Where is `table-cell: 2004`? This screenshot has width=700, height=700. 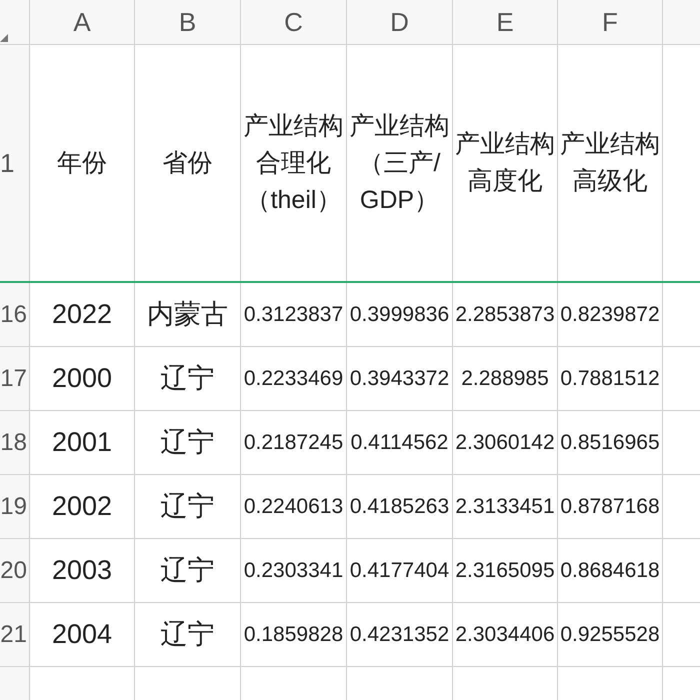
table-cell: 2004 is located at coordinates (82, 635).